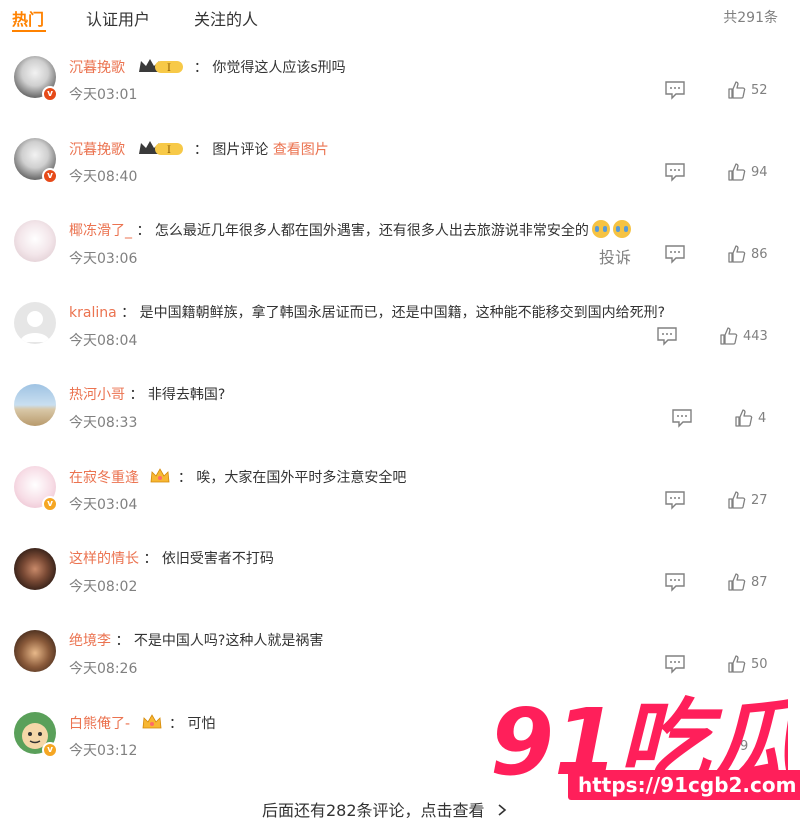 The height and width of the screenshot is (822, 800). Describe the element at coordinates (103, 505) in the screenshot. I see `comment-time: 今天03:04` at that location.